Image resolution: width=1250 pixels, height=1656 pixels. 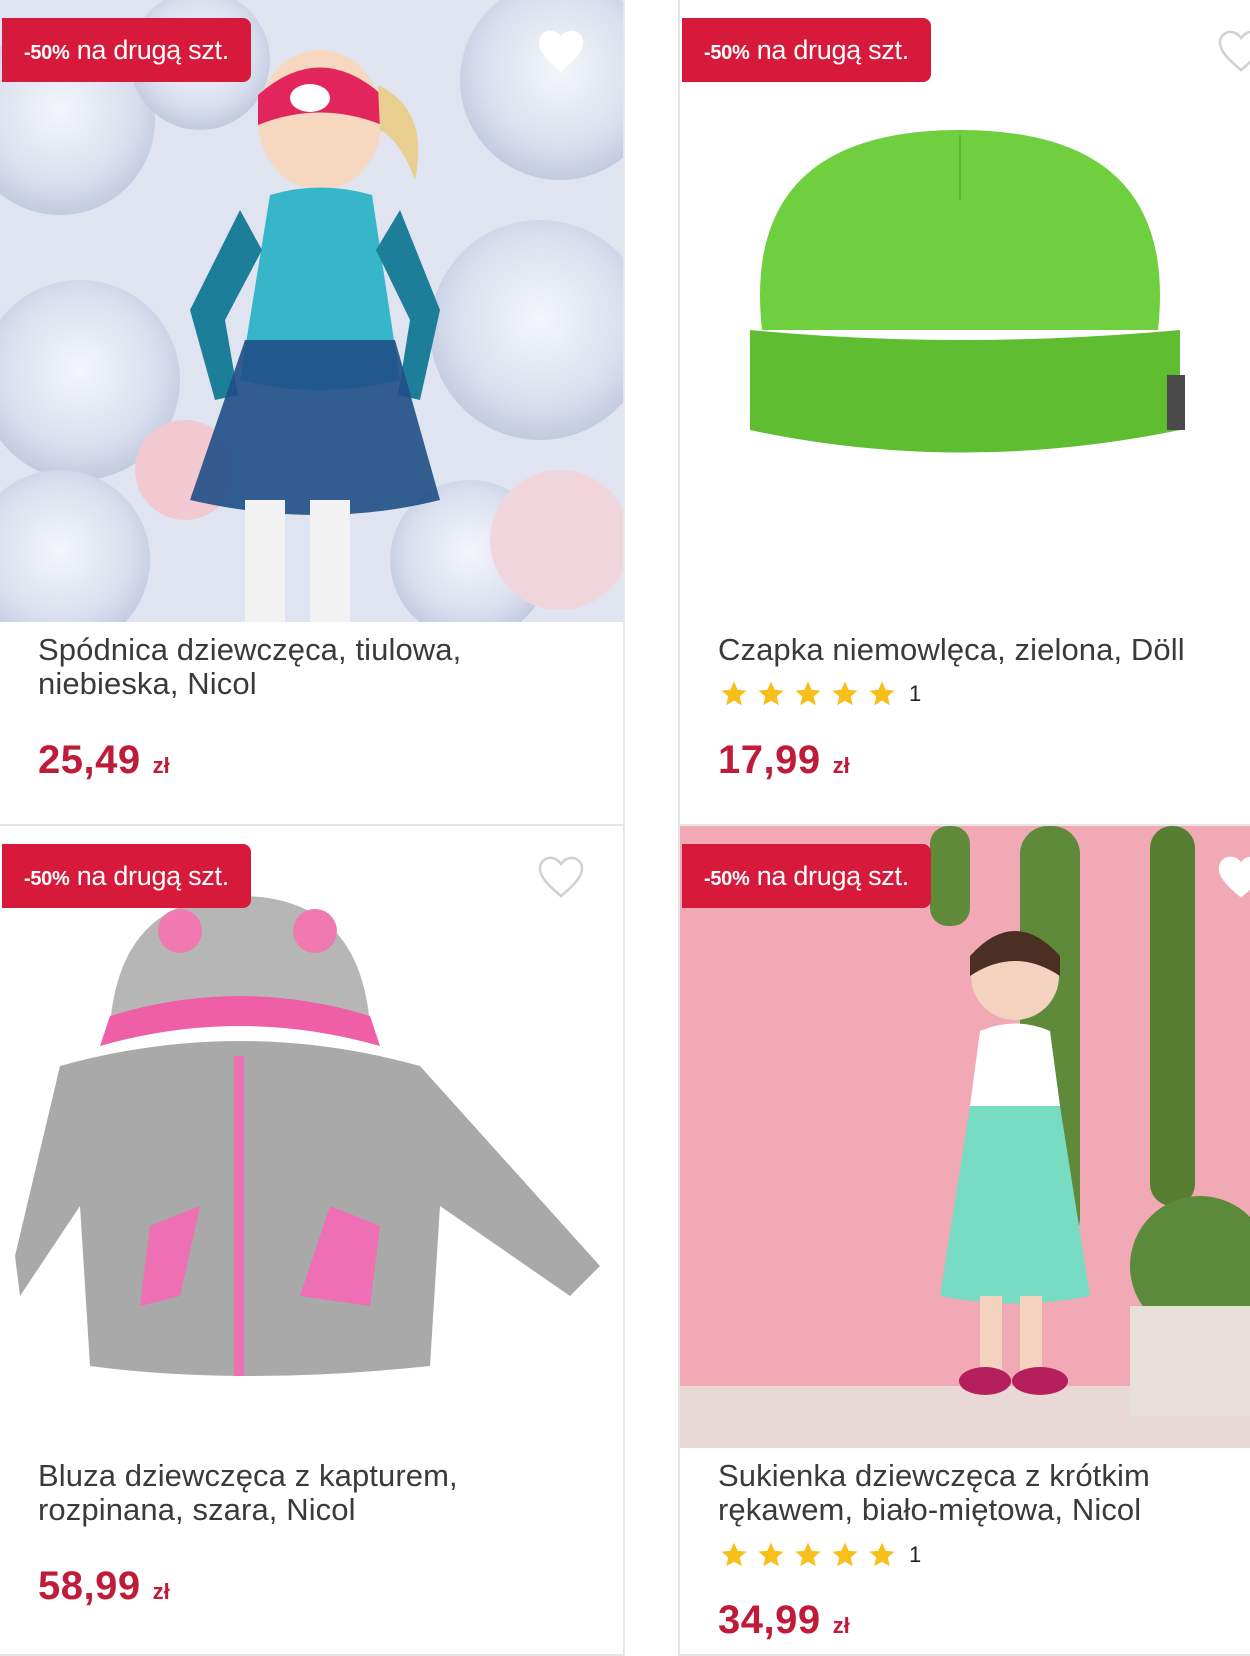 What do you see at coordinates (975, 650) in the screenshot?
I see `product-title: Czapka niemowlęca, zielona, Döll` at bounding box center [975, 650].